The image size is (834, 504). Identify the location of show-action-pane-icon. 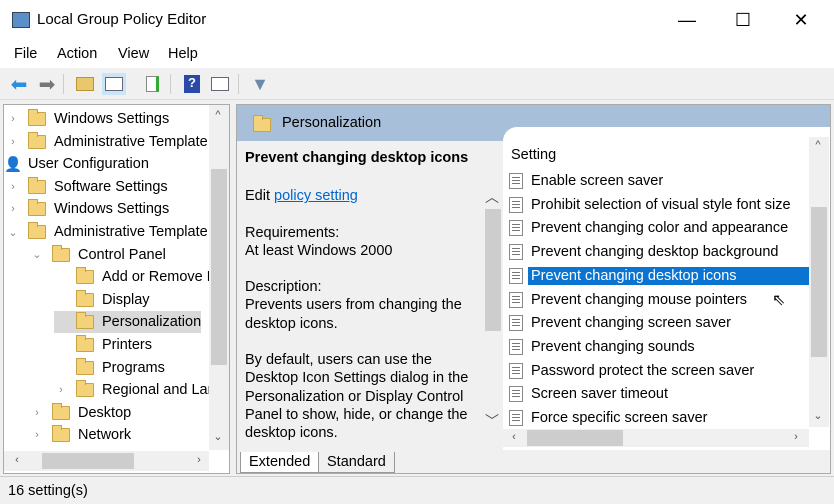
(220, 84).